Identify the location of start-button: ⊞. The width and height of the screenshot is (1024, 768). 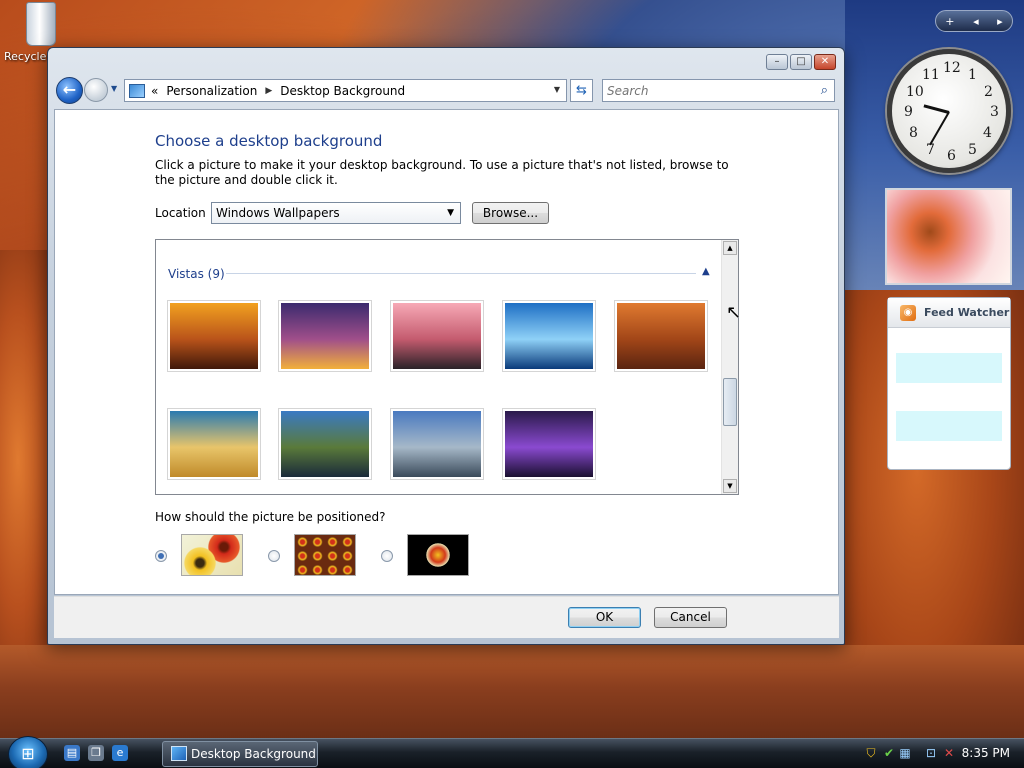
(28, 752).